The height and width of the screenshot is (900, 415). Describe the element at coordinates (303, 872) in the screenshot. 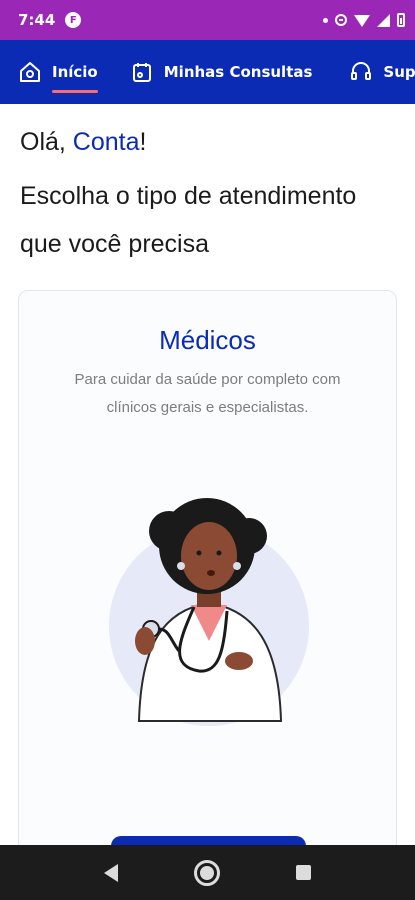

I see `recents-icon` at that location.